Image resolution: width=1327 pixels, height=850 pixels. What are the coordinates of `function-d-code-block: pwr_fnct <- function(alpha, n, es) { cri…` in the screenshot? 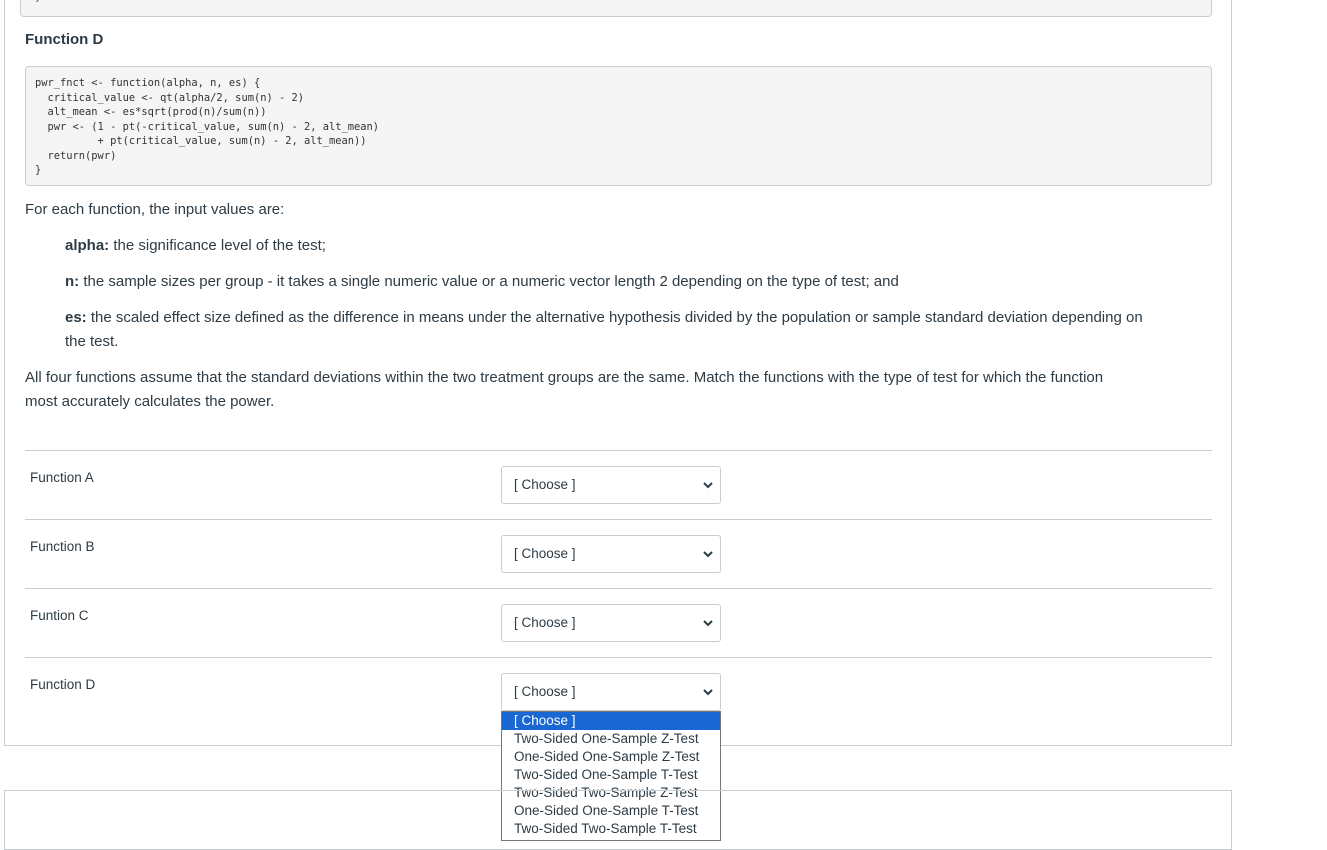 It's located at (618, 126).